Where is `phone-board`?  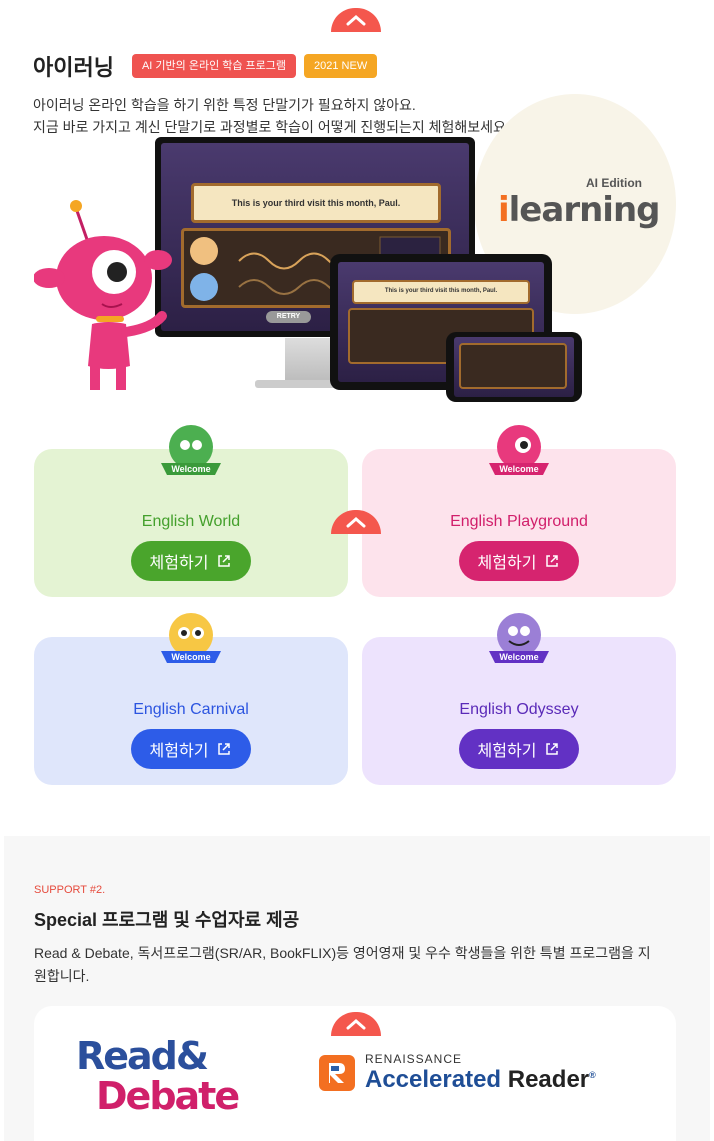
phone-board is located at coordinates (513, 366).